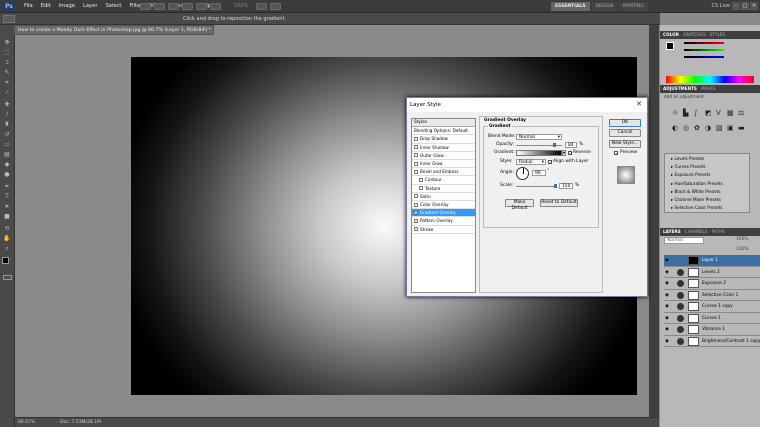  What do you see at coordinates (712, 261) in the screenshot?
I see `layer-row: ◉ Layer 1` at bounding box center [712, 261].